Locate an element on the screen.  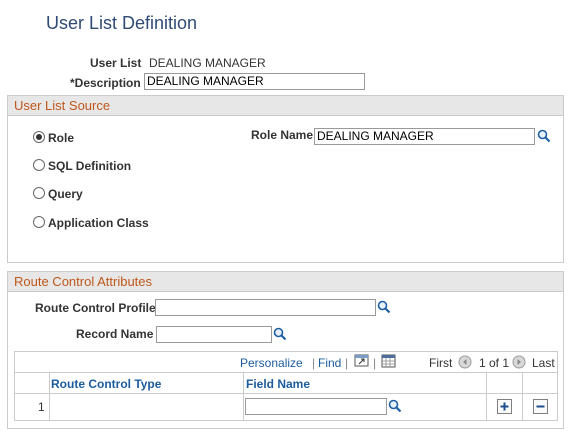
grid-column-header: Route Control Type Field Name is located at coordinates (286, 383).